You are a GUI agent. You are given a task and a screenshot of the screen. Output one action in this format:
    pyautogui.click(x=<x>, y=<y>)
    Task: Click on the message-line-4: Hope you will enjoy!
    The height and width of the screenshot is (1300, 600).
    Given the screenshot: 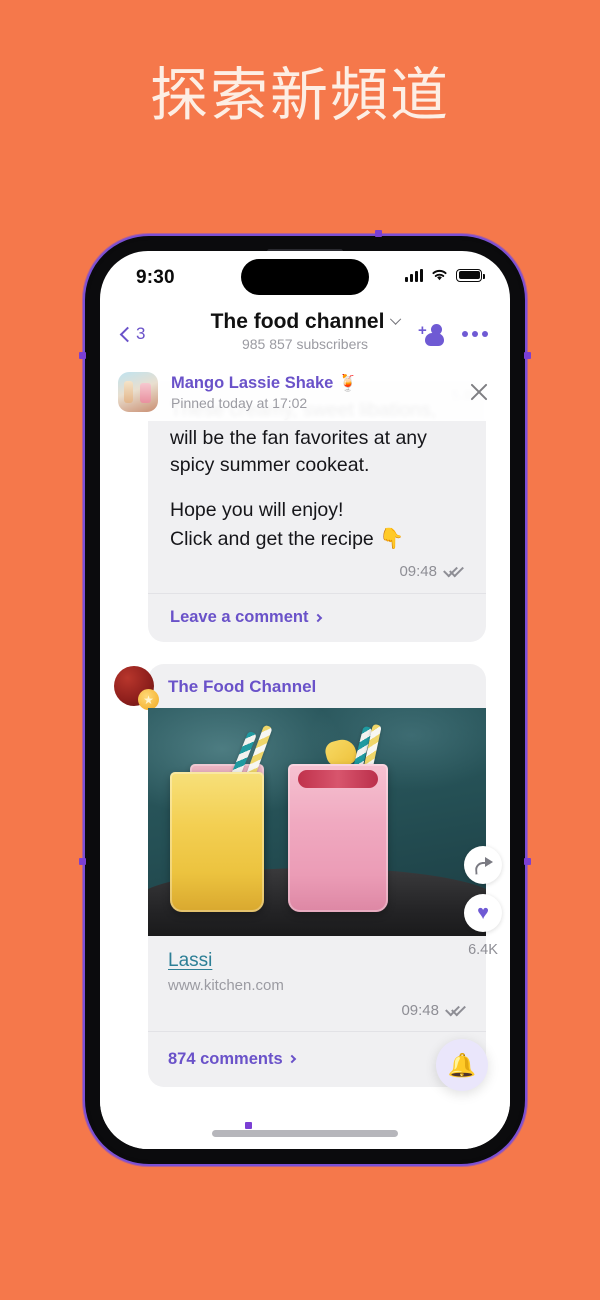 What is the action you would take?
    pyautogui.click(x=257, y=510)
    